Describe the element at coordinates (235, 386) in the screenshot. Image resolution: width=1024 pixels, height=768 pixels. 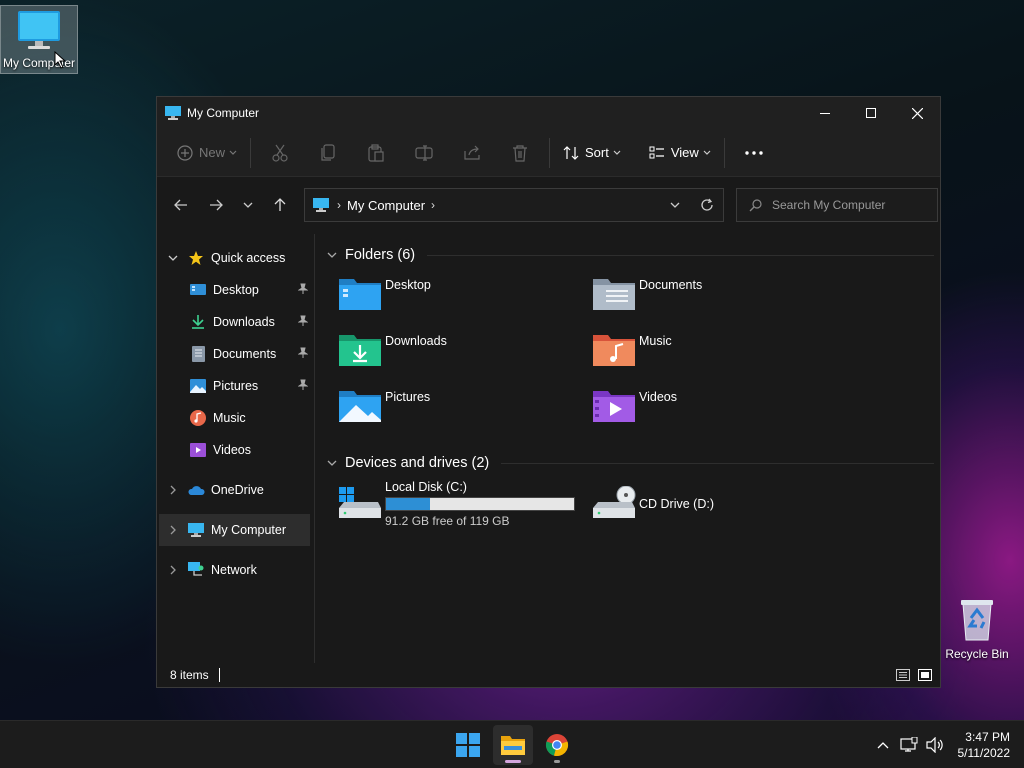
I see `sidebar-item-pictures: Pictures` at that location.